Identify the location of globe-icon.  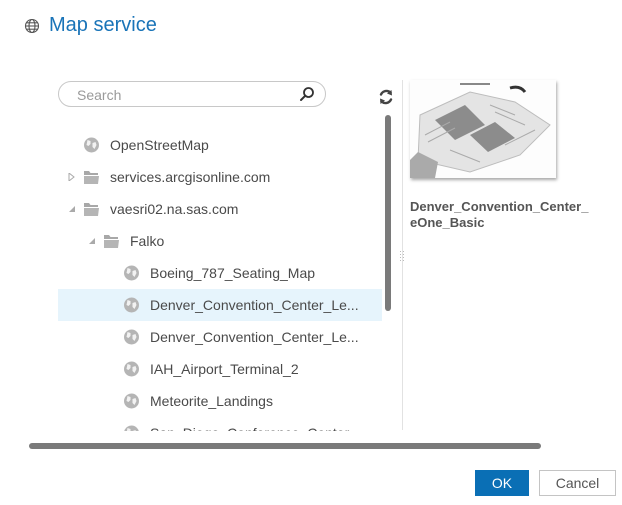
(32, 25).